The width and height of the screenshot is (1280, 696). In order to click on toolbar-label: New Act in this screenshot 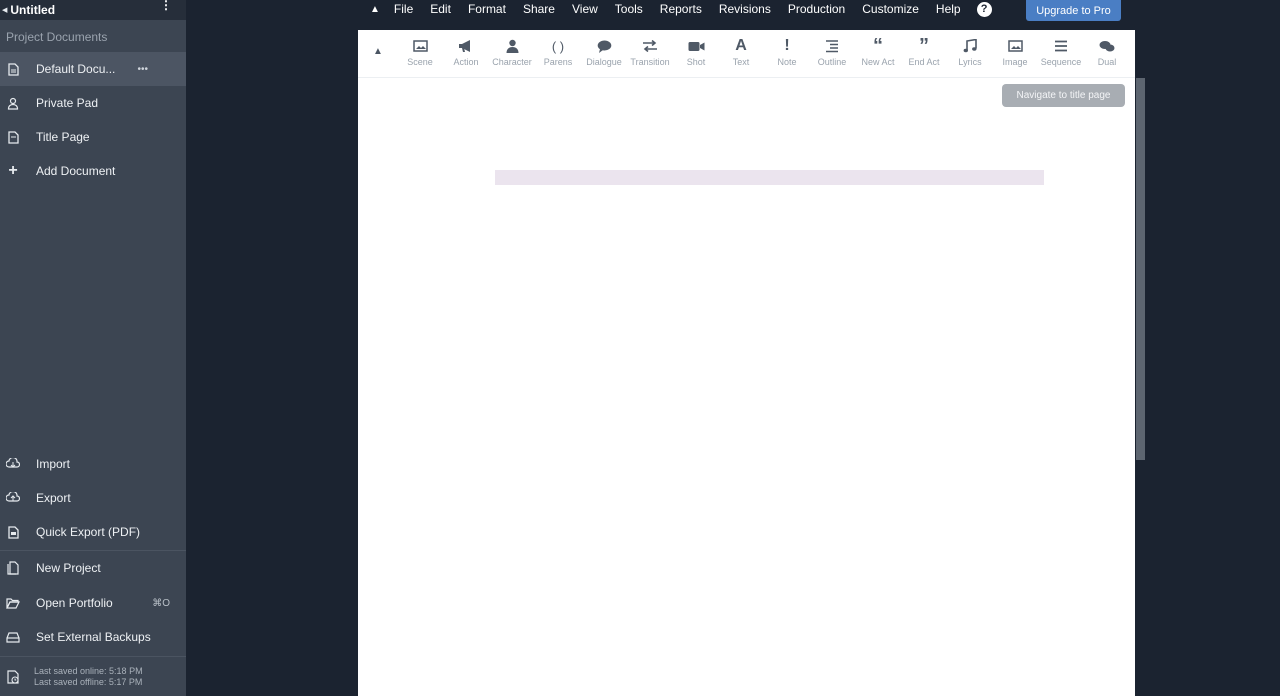, I will do `click(878, 62)`.